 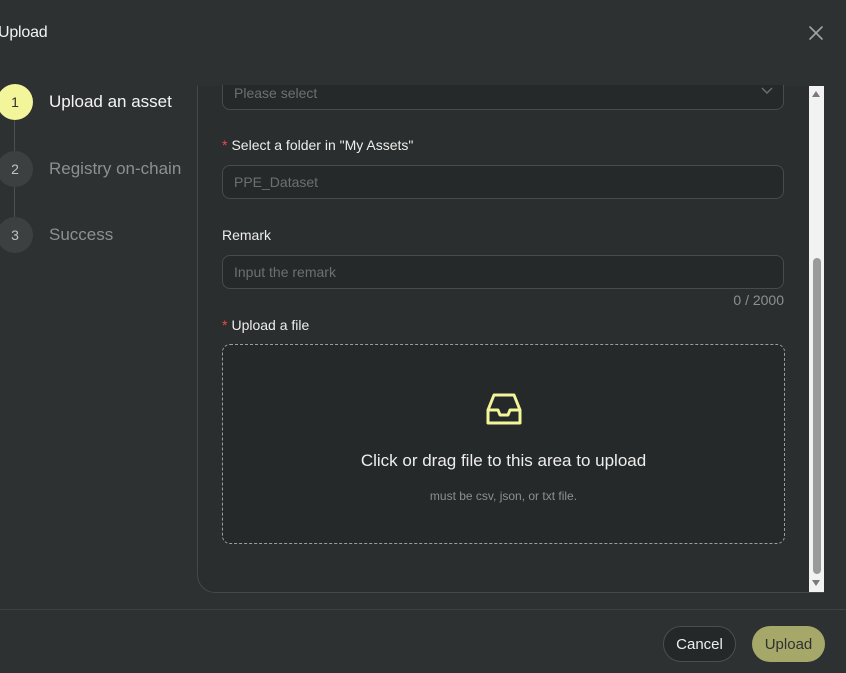 I want to click on step-registry-on-chain: 2 Registry on-chain, so click(x=98, y=169).